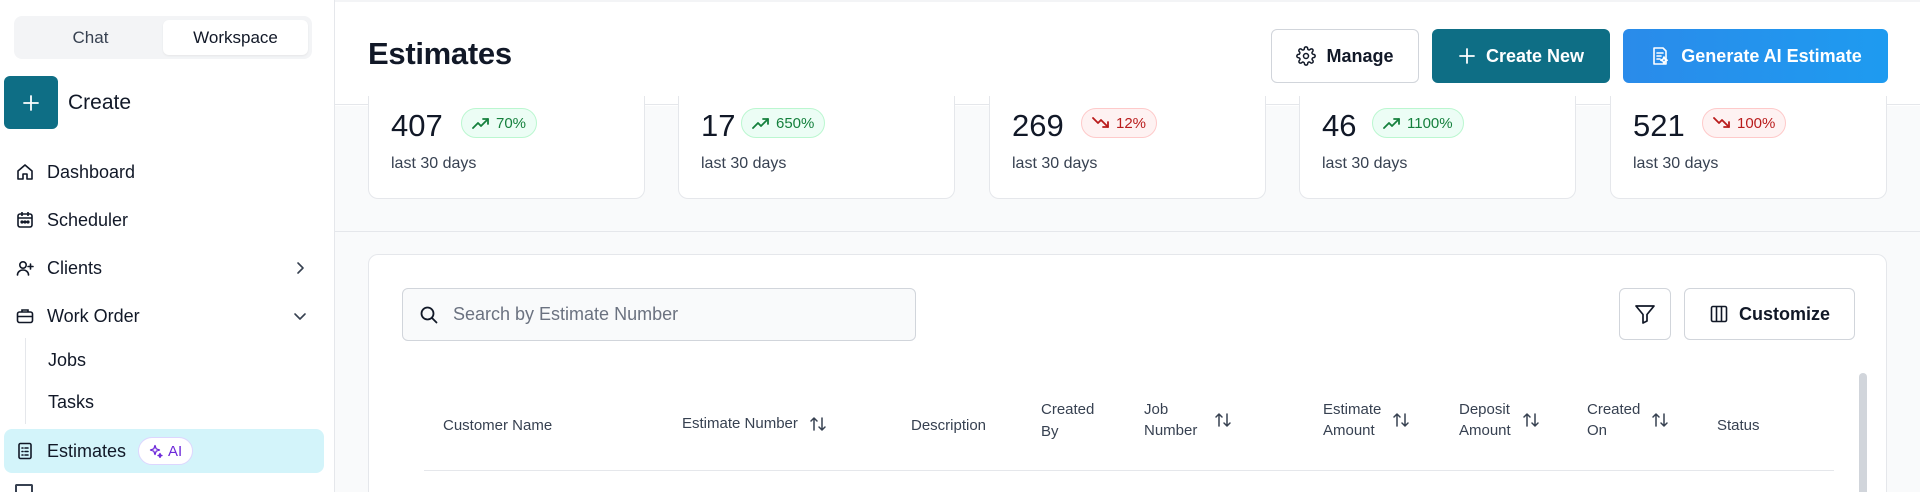  I want to click on stat-change-badge: 70%, so click(499, 123).